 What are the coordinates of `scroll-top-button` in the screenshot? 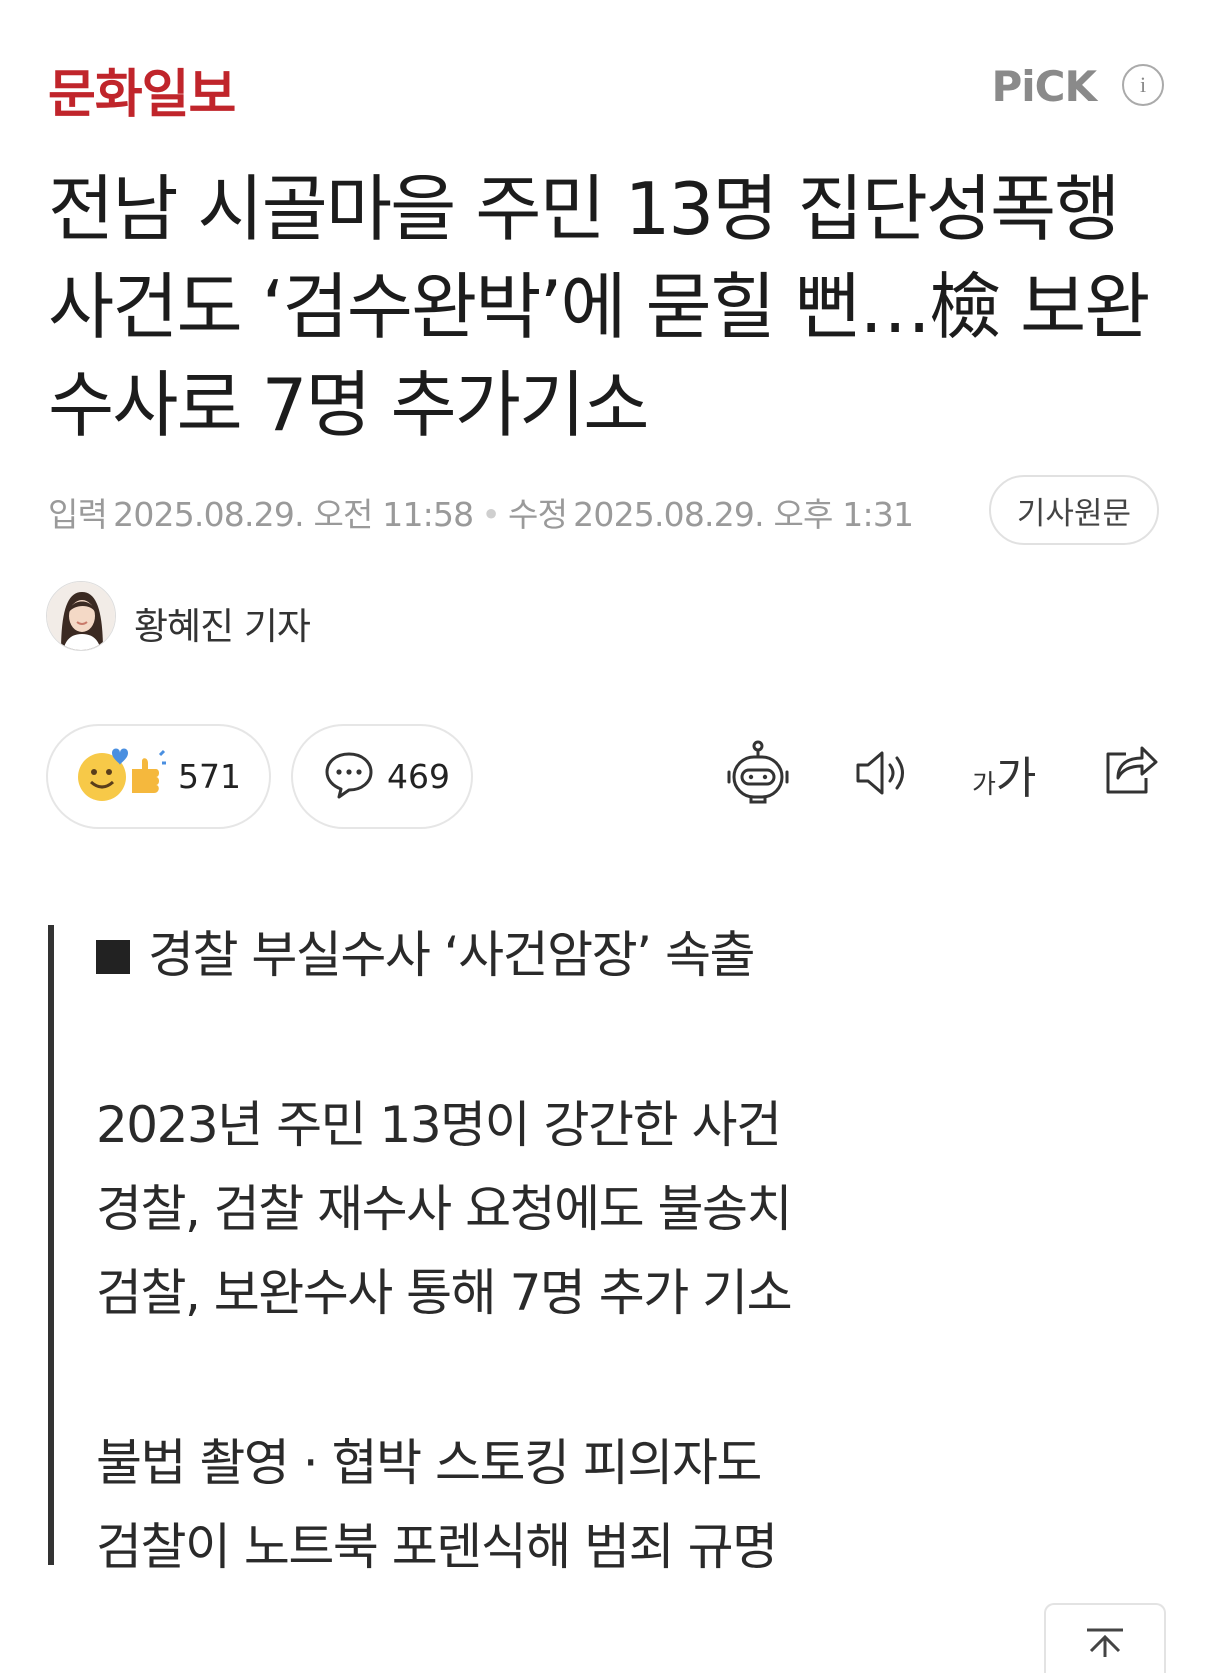 It's located at (1105, 1638).